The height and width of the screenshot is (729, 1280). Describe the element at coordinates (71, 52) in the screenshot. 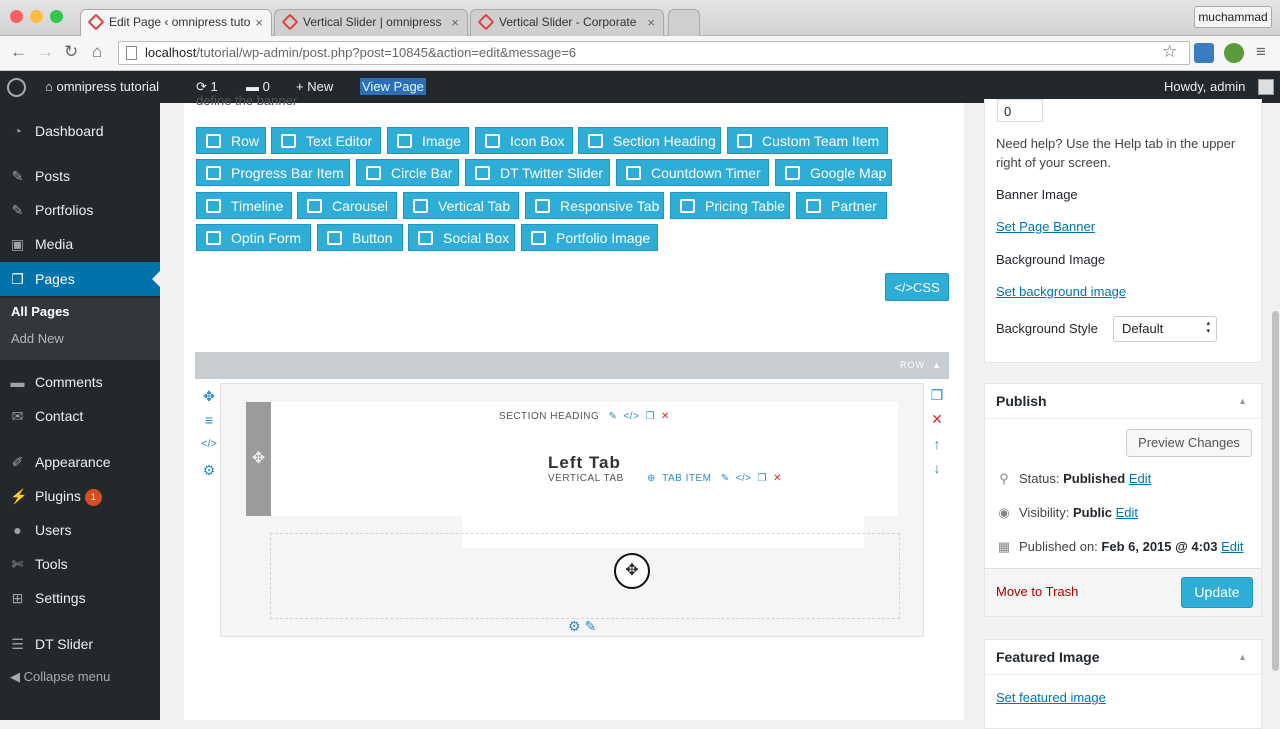

I see `reload-icon: ↻` at that location.